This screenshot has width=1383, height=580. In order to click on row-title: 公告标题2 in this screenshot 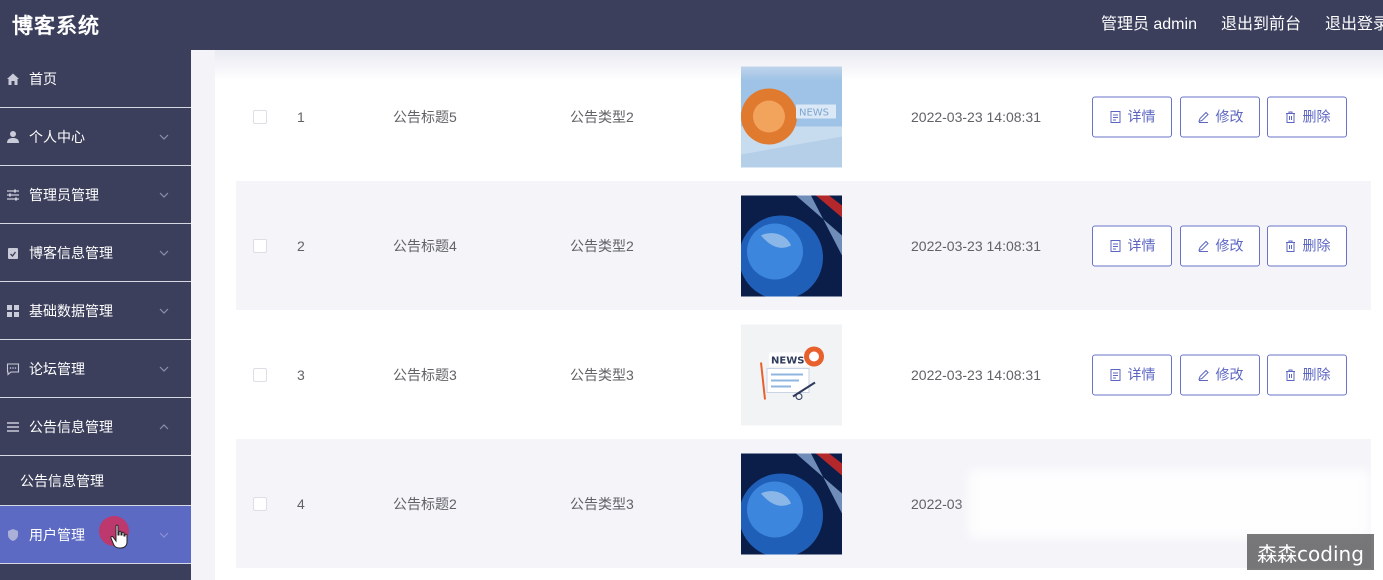, I will do `click(425, 503)`.